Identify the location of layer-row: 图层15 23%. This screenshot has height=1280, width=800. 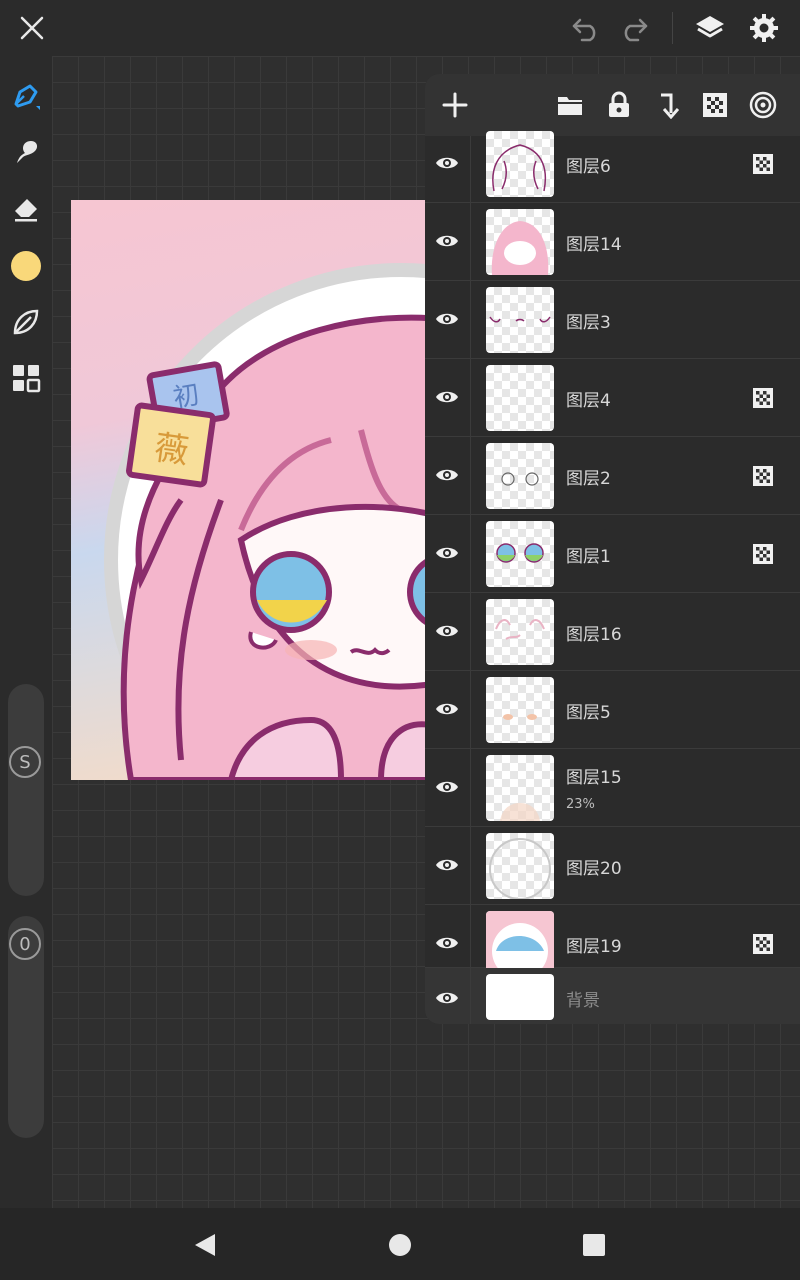
(612, 788).